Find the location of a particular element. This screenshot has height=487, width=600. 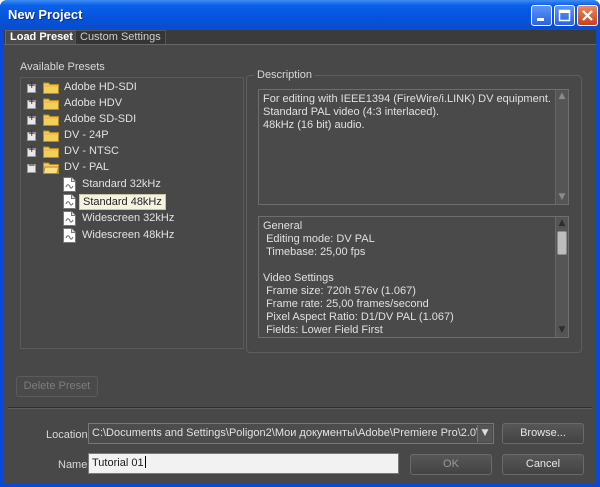

ok-label: OK is located at coordinates (451, 464).